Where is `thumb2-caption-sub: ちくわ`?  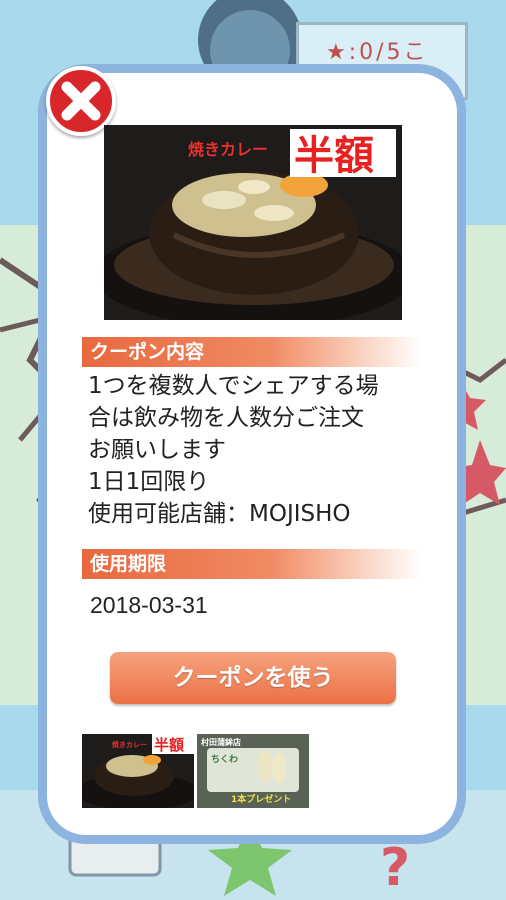 thumb2-caption-sub: ちくわ is located at coordinates (224, 759).